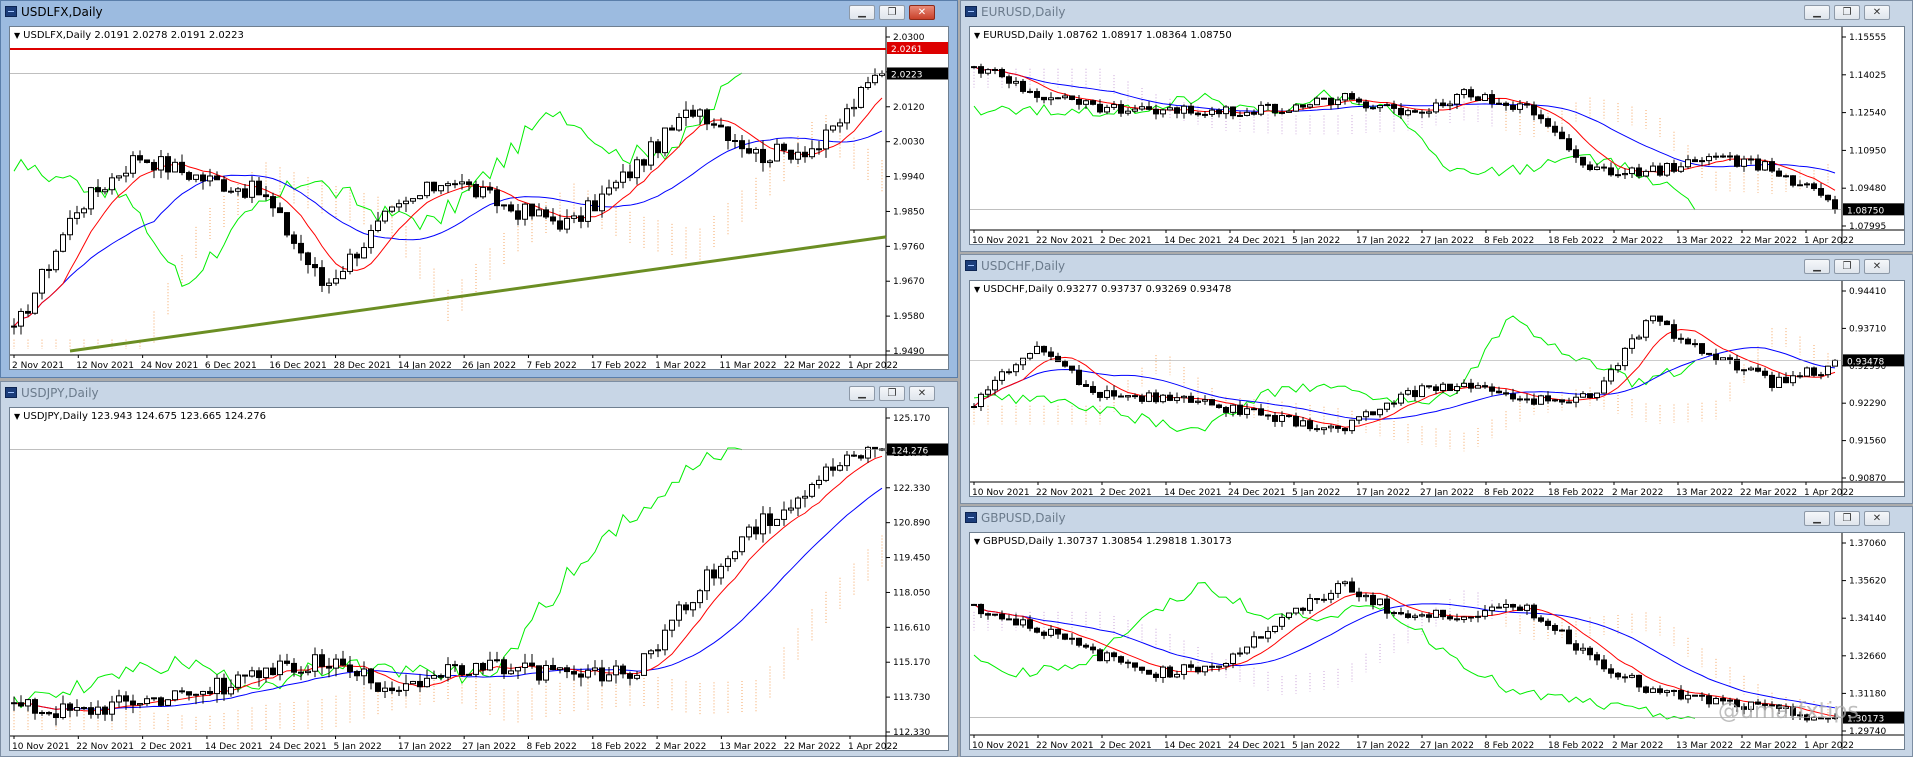 Image resolution: width=1913 pixels, height=757 pixels. I want to click on window-titlebar: USDJPY,Daily ▁ ❐ ✕, so click(479, 393).